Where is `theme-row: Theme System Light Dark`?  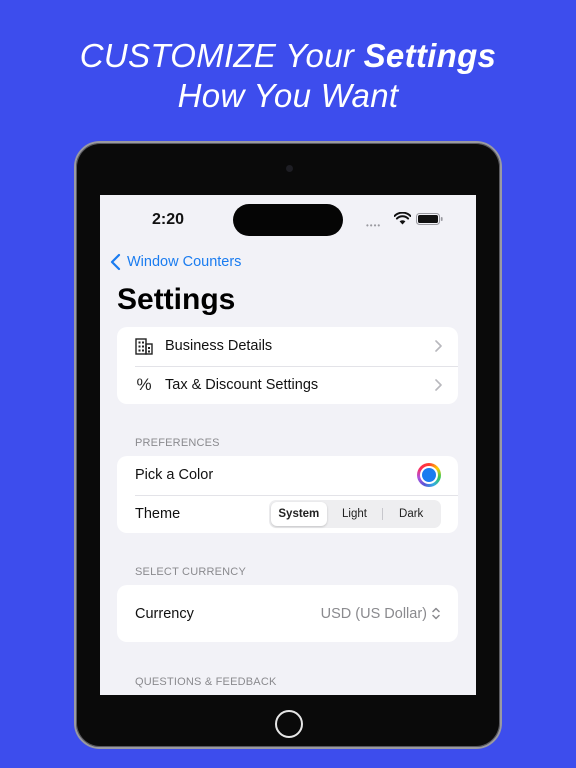 theme-row: Theme System Light Dark is located at coordinates (287, 514).